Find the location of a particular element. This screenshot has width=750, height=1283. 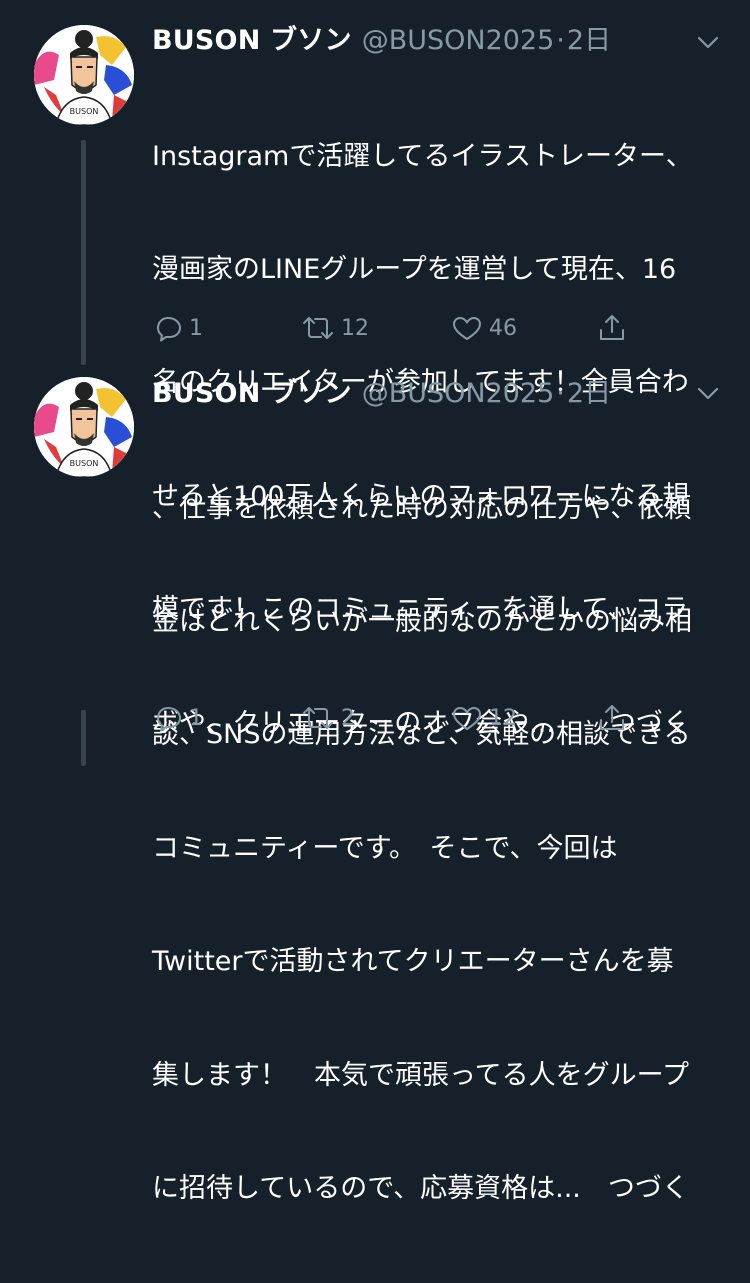

retweet-button: 2 is located at coordinates (328, 718).